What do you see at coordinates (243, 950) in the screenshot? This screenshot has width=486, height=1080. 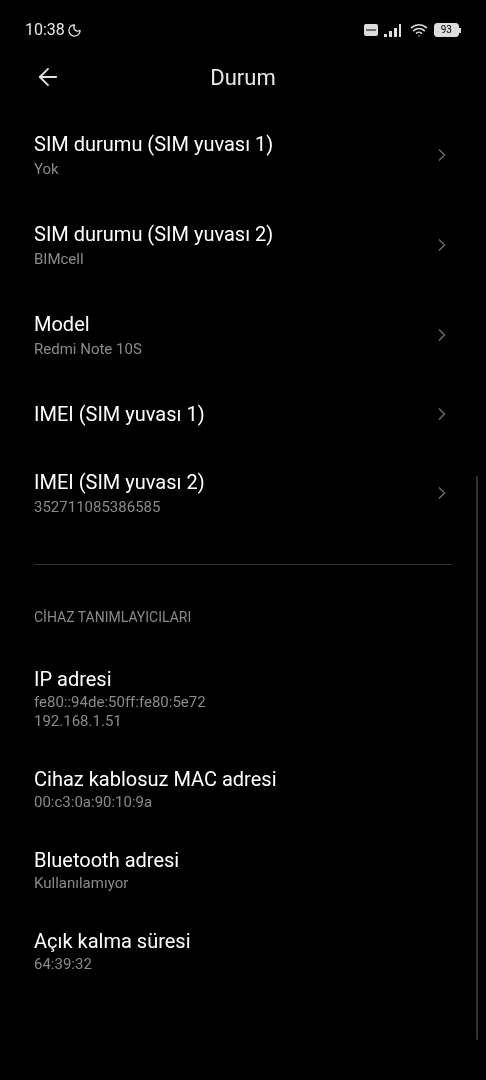 I see `info-item: Açık kalma süresi 64:39:32` at bounding box center [243, 950].